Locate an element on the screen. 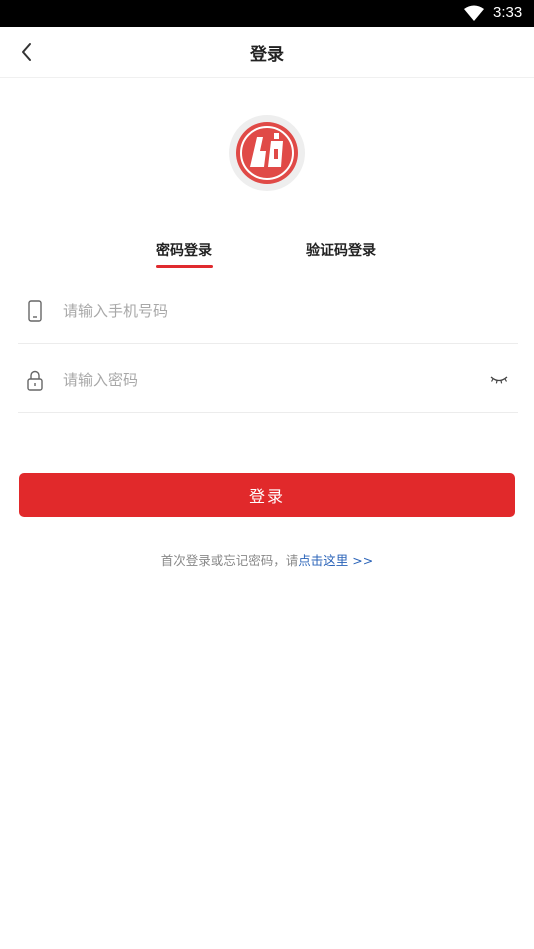 This screenshot has width=534, height=949. phone-field-row is located at coordinates (268, 310).